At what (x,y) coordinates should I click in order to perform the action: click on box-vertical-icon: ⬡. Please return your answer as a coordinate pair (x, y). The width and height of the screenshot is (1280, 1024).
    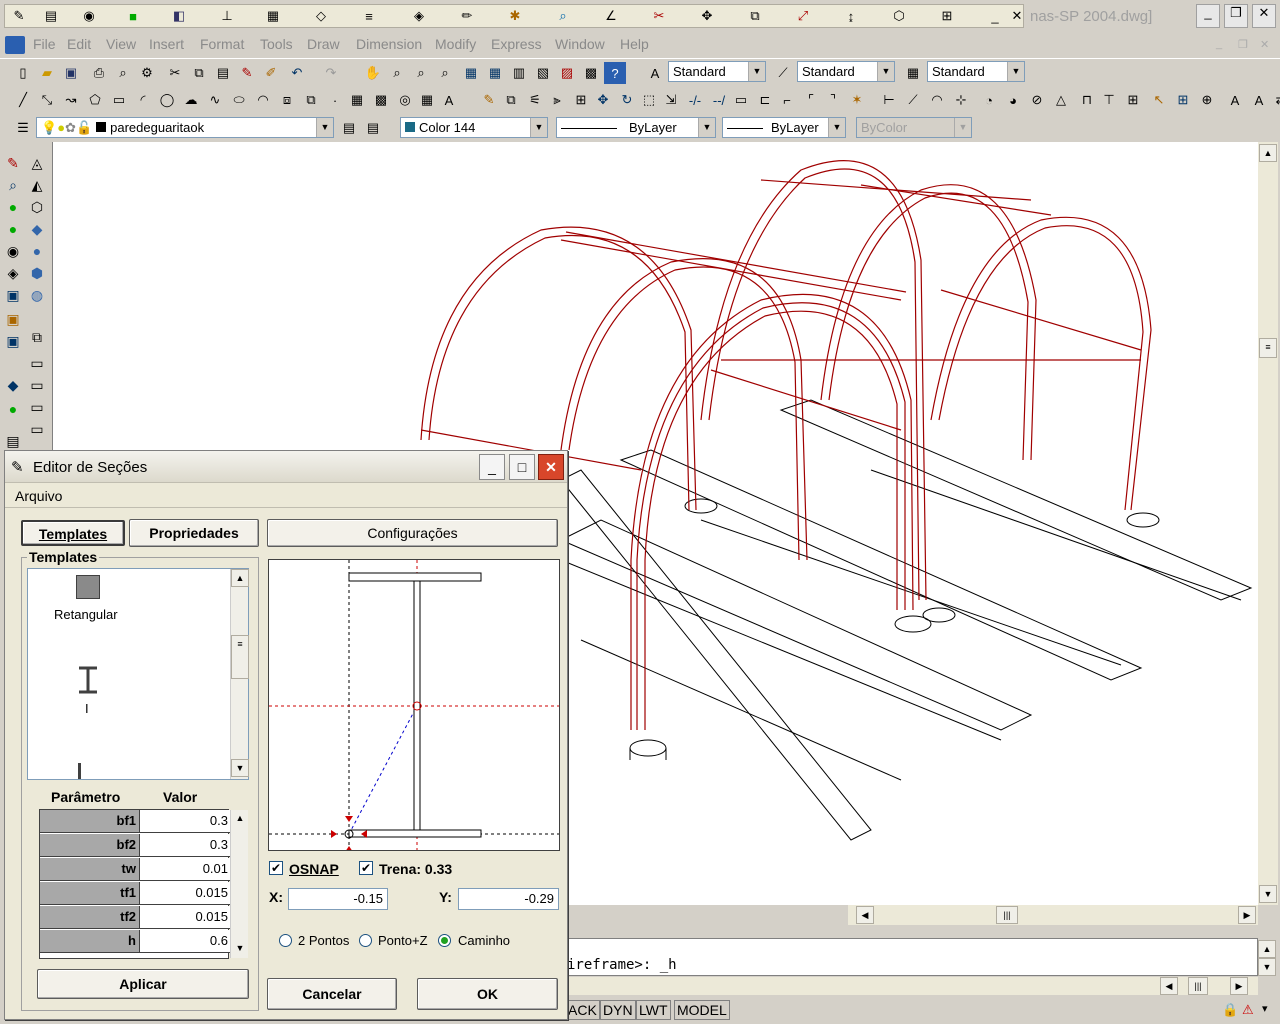
    Looking at the image, I should click on (37, 207).